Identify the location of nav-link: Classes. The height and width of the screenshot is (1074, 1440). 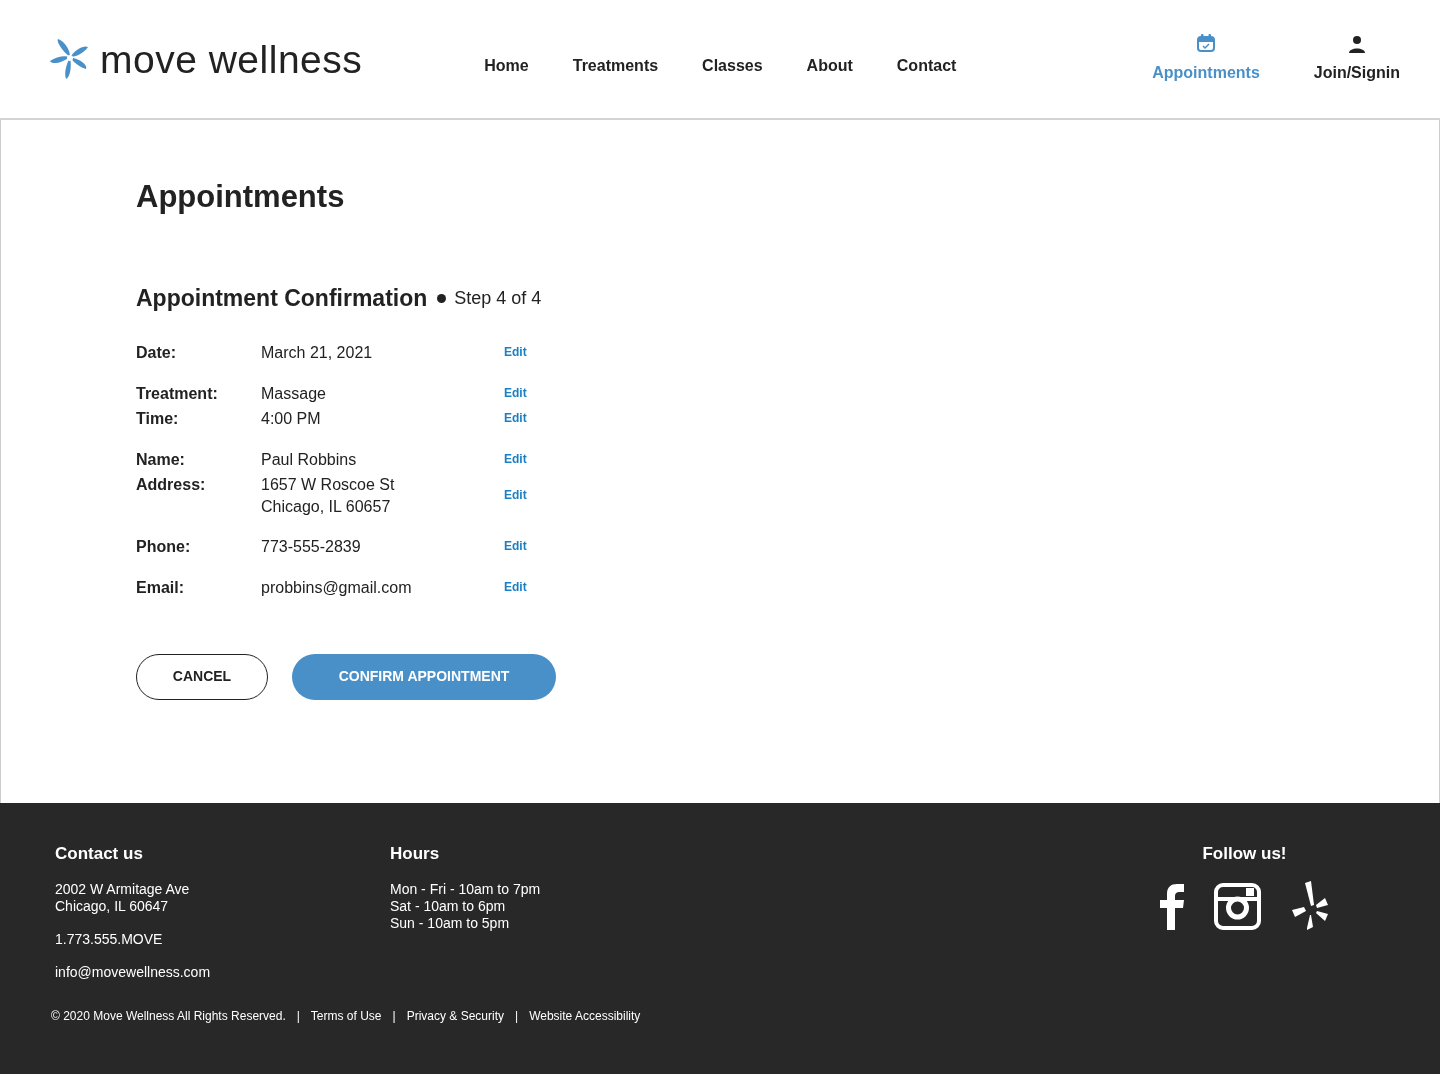
(732, 66).